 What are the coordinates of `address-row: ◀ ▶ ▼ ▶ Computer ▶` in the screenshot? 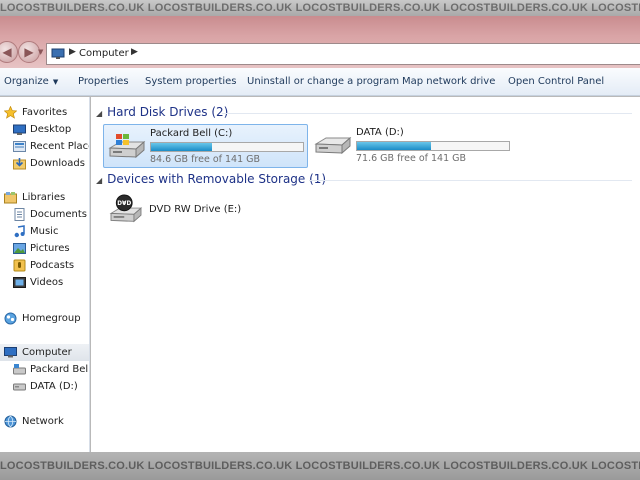 It's located at (320, 52).